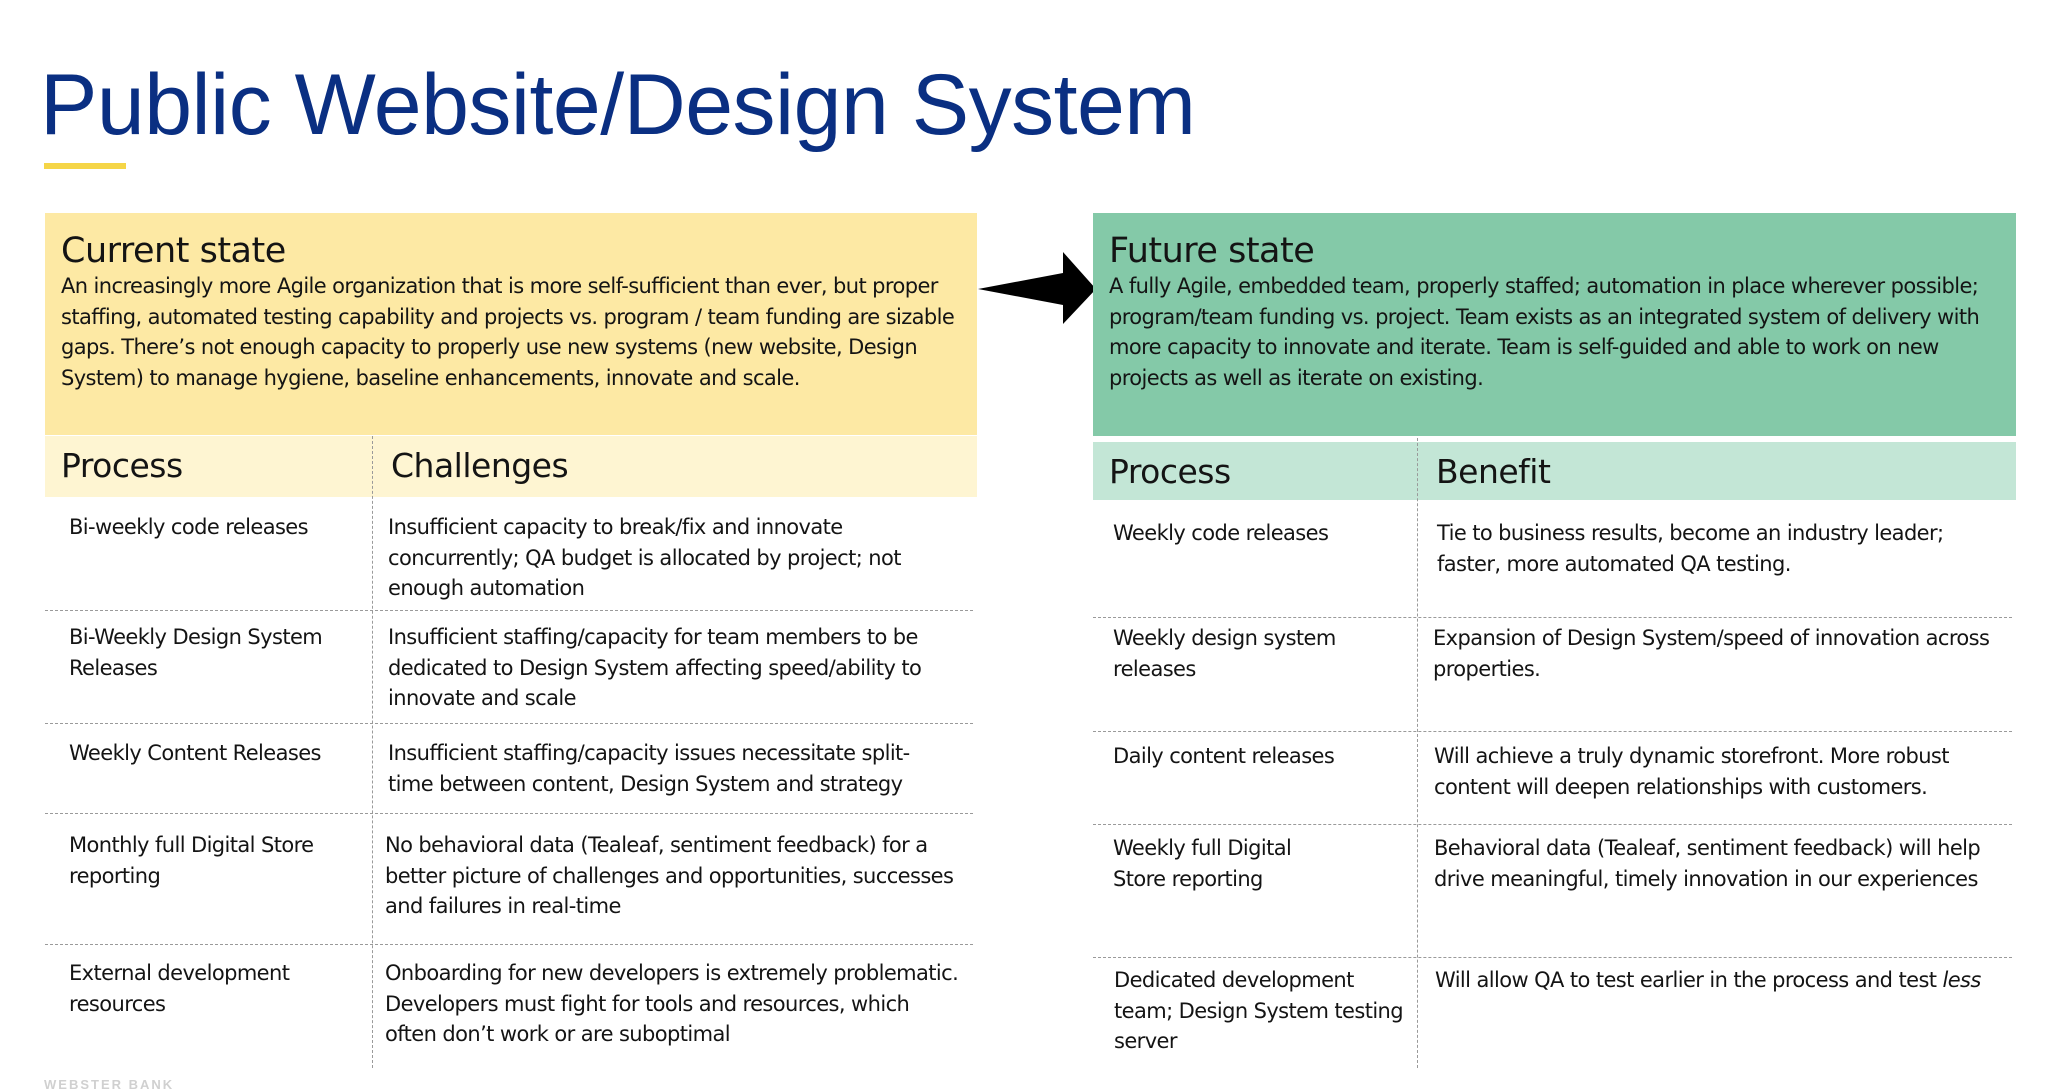 The width and height of the screenshot is (2056, 1092). What do you see at coordinates (195, 753) in the screenshot?
I see `process-cell: Weekly Content Releases` at bounding box center [195, 753].